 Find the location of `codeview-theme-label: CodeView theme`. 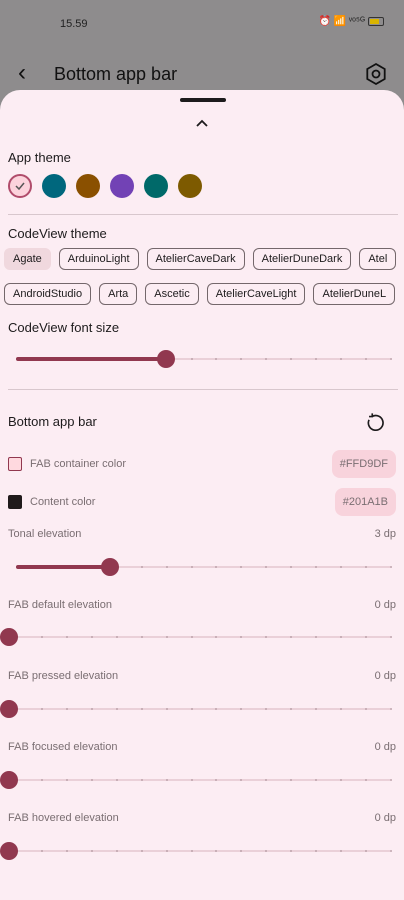

codeview-theme-label: CodeView theme is located at coordinates (57, 233).